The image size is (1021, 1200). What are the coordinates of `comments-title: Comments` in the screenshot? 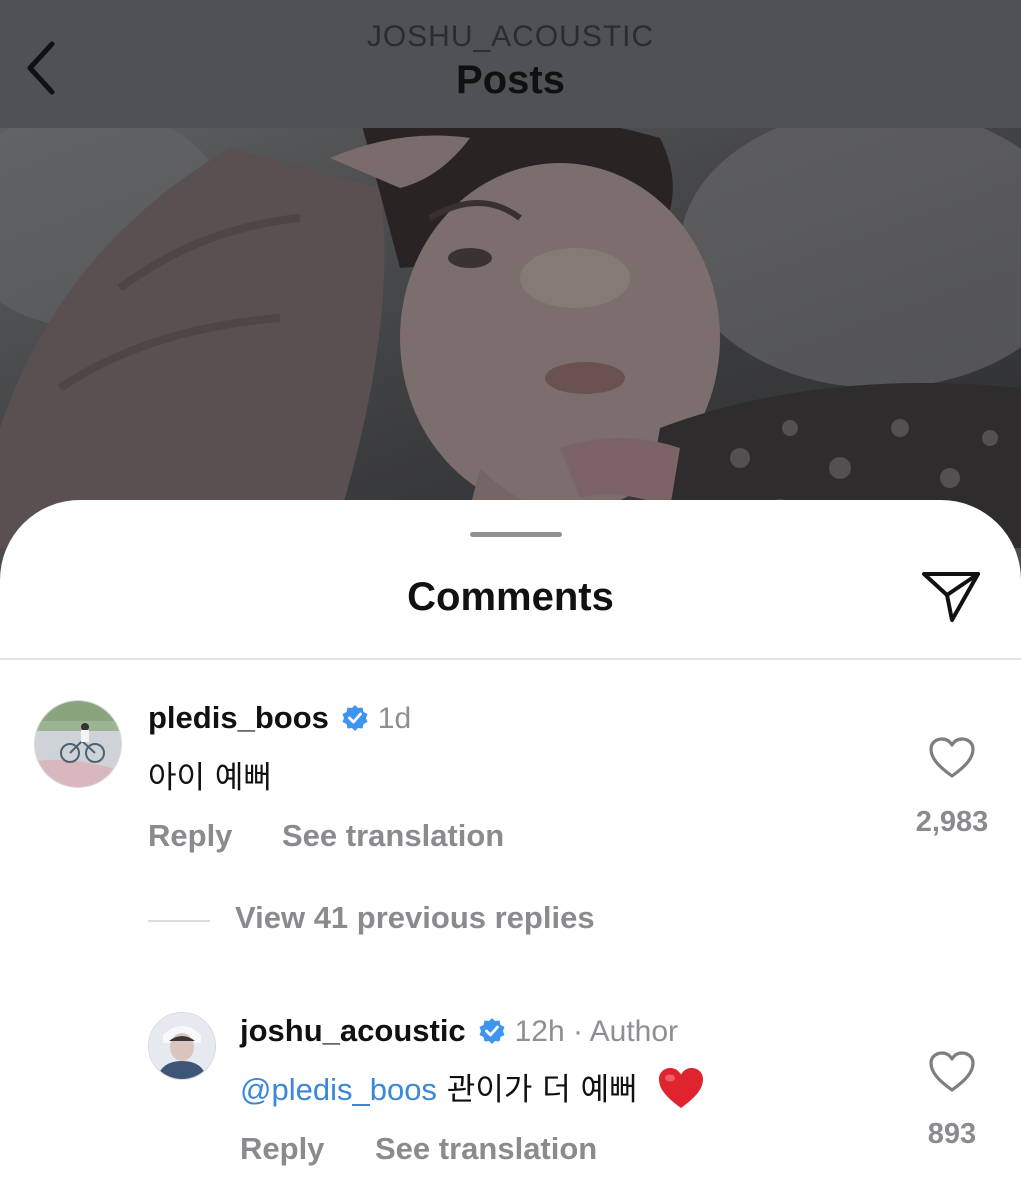 It's located at (510, 597).